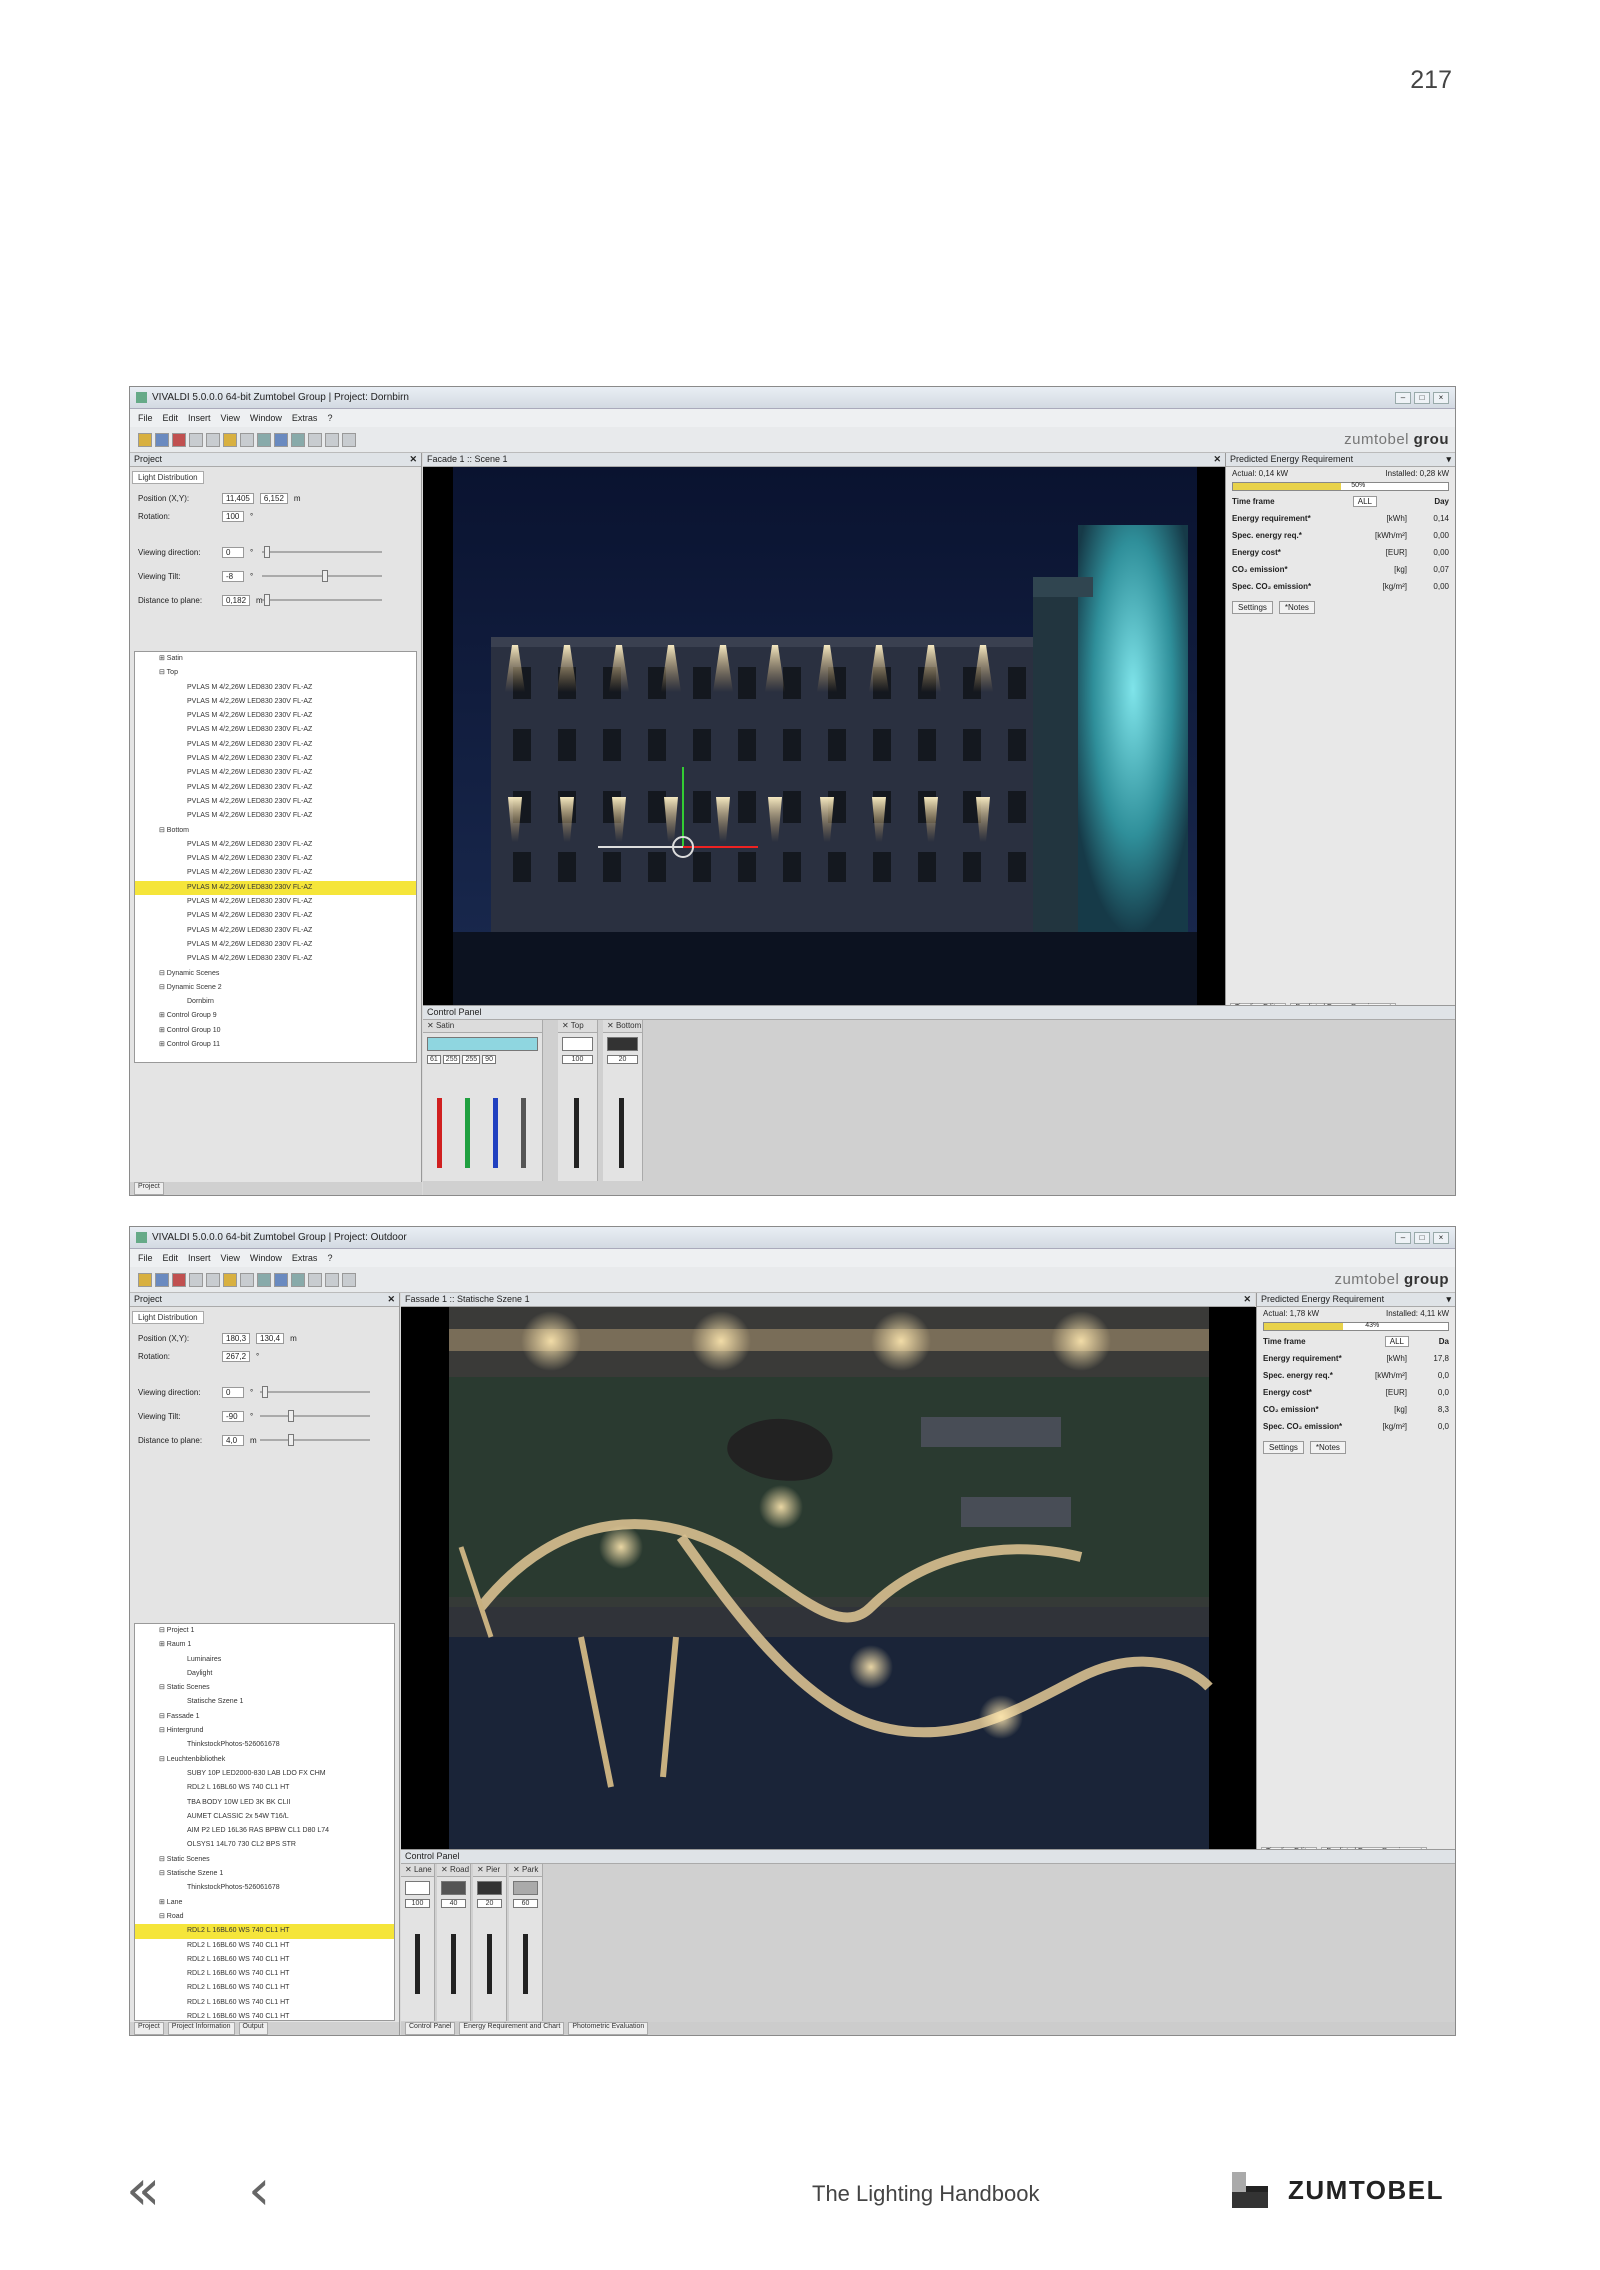 The height and width of the screenshot is (2270, 1600). Describe the element at coordinates (171, 418) in the screenshot. I see `menu-edit: Edit` at that location.